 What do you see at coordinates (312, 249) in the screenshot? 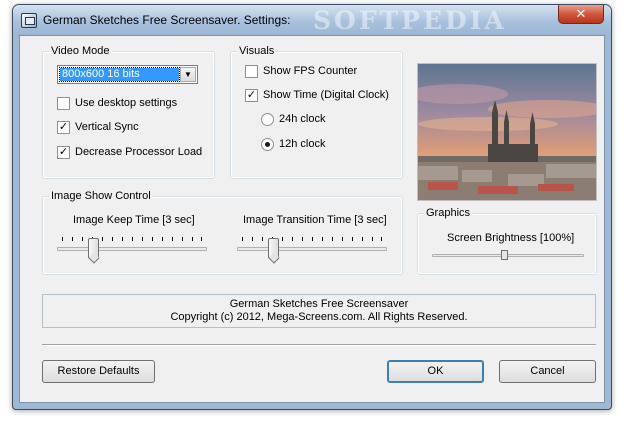
I see `transition-time-track` at bounding box center [312, 249].